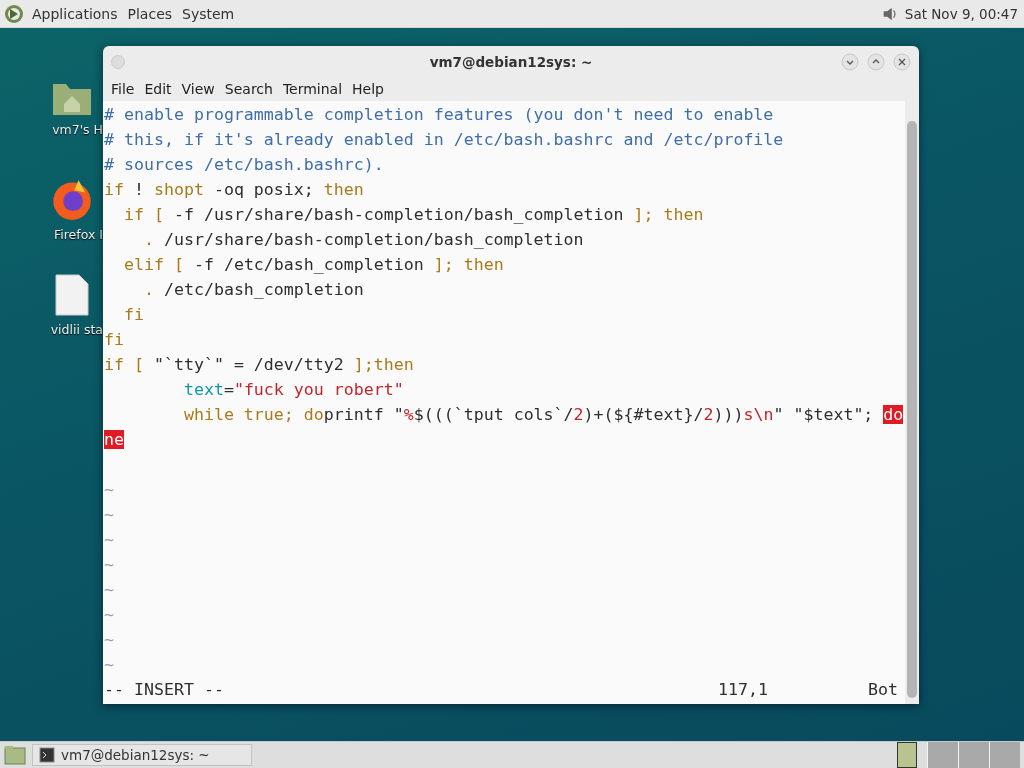 The image size is (1024, 768). What do you see at coordinates (77, 129) in the screenshot?
I see `desktop-icon-label: vm7's H` at bounding box center [77, 129].